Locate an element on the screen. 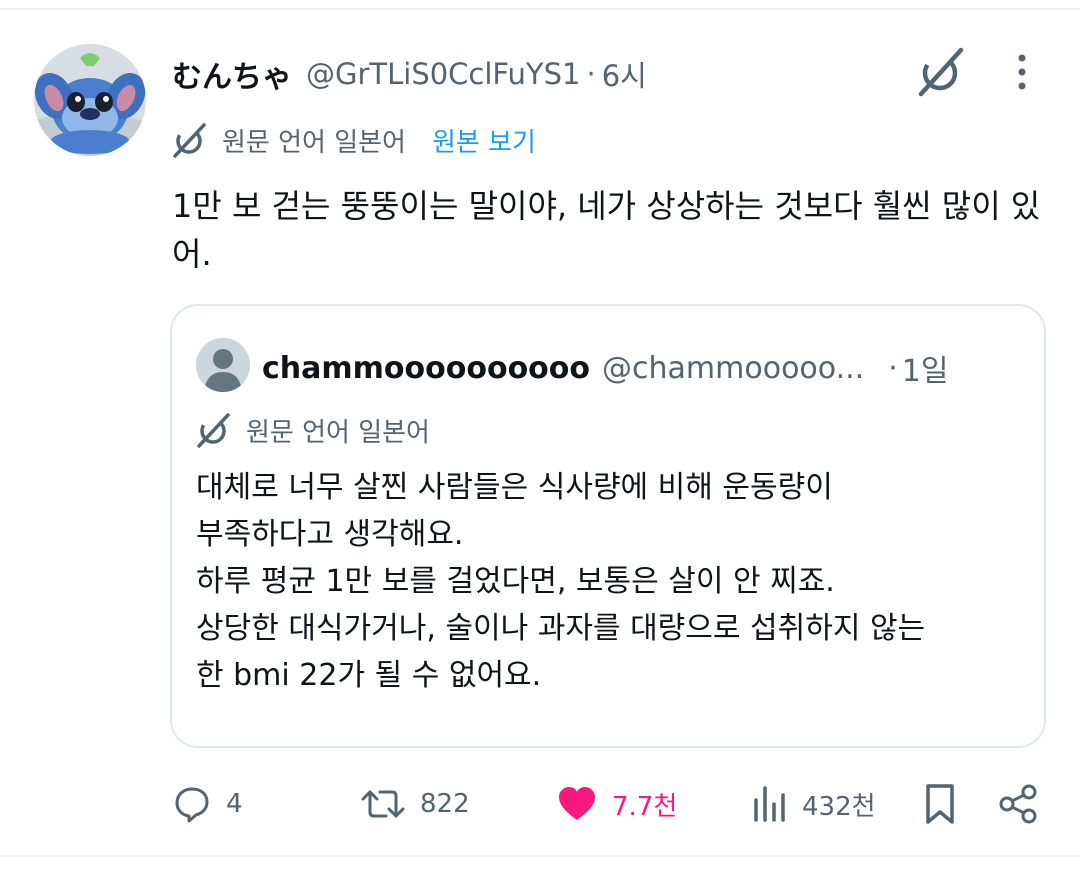 Image resolution: width=1080 pixels, height=877 pixels. top-divider is located at coordinates (540, 9).